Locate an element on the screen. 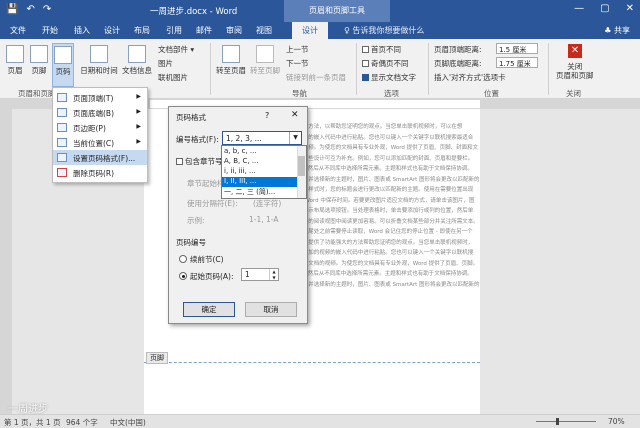 This screenshot has height=428, width=640. goto-header-button: 转至页眉 is located at coordinates (231, 60).